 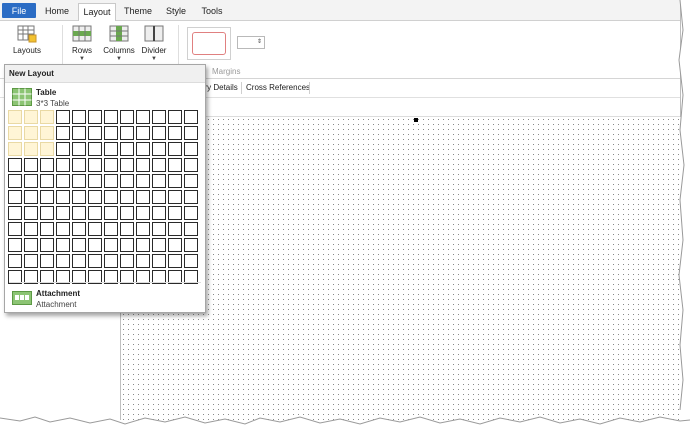 What do you see at coordinates (97, 12) in the screenshot?
I see `tab-layout: Layout` at bounding box center [97, 12].